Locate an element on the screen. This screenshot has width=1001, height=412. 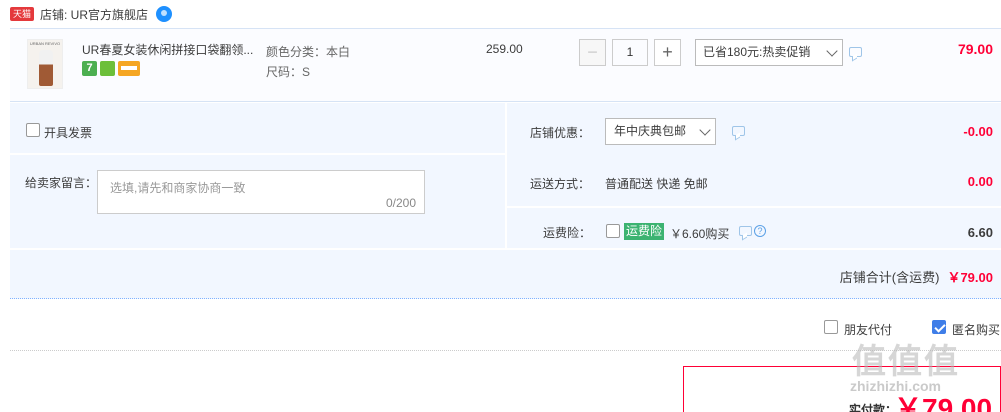
subtotal-amount: ￥79.00 is located at coordinates (970, 277).